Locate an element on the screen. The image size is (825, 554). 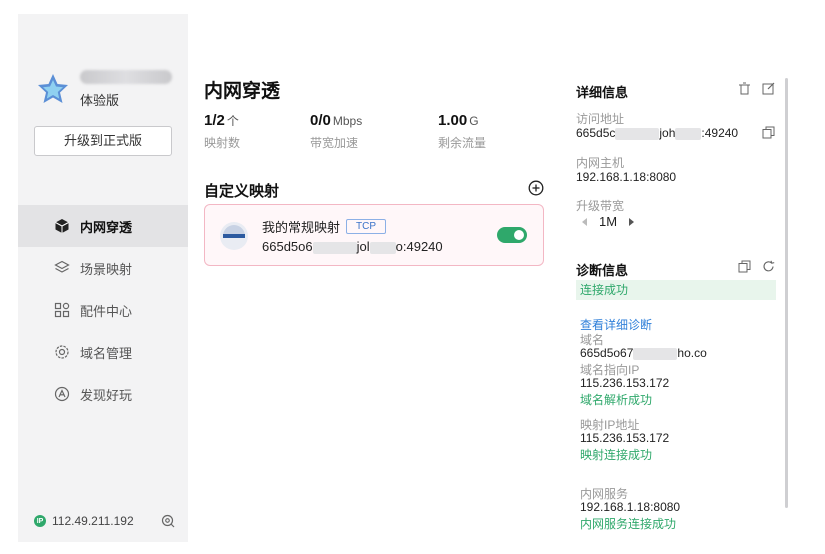
service-value: 192.168.1.18:8080 is located at coordinates (630, 507).